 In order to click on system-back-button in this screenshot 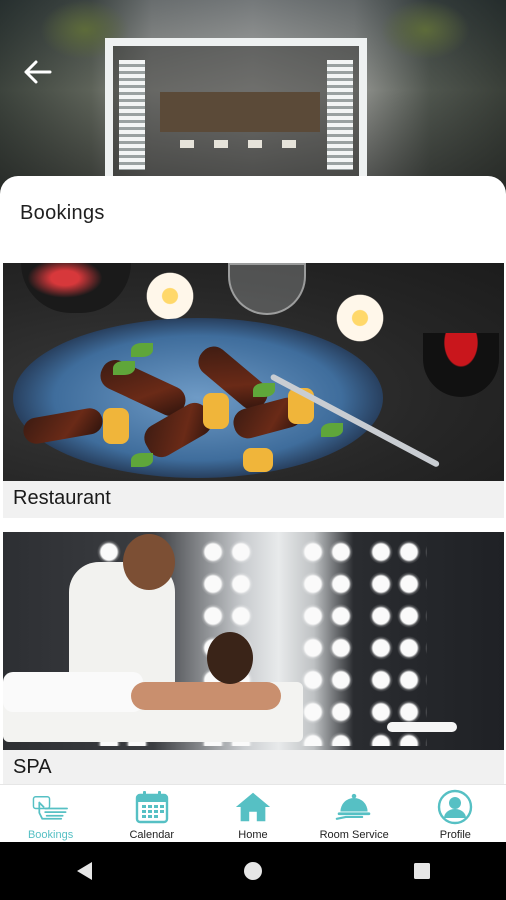, I will do `click(84, 871)`.